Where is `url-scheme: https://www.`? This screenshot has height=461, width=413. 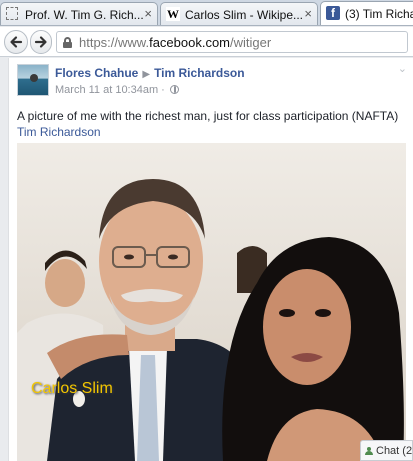 url-scheme: https://www. is located at coordinates (114, 42).